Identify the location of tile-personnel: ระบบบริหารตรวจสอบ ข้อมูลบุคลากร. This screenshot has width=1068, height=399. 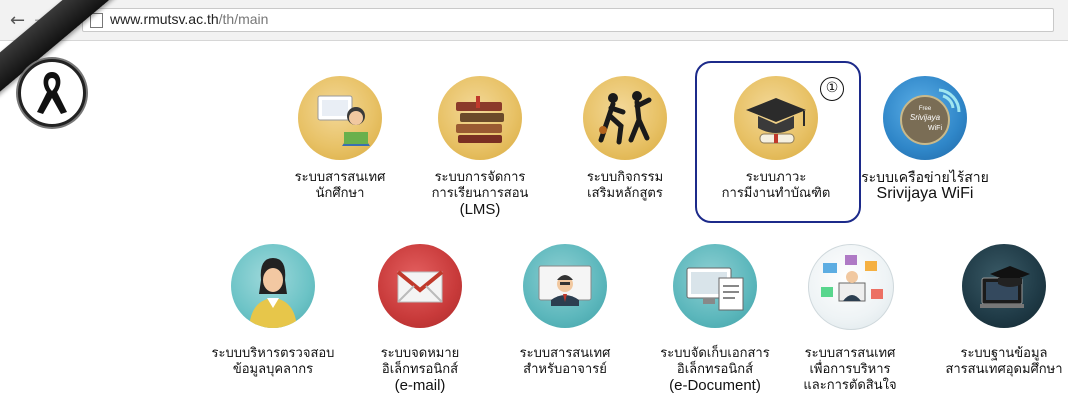
(273, 314).